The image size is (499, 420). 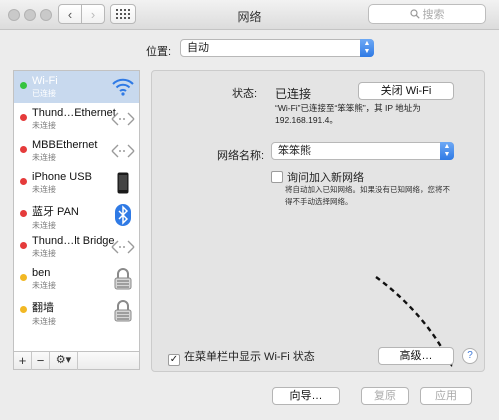 What do you see at coordinates (249, 15) in the screenshot?
I see `title-bar: ‹ › 网络 搜索` at bounding box center [249, 15].